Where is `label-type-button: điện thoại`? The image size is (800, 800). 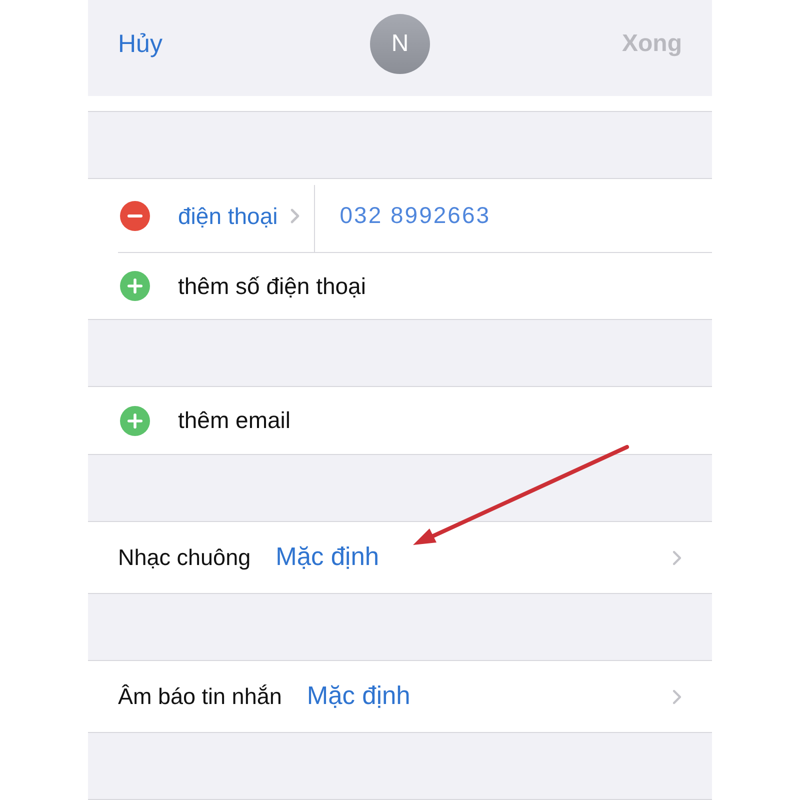 label-type-button: điện thoại is located at coordinates (239, 216).